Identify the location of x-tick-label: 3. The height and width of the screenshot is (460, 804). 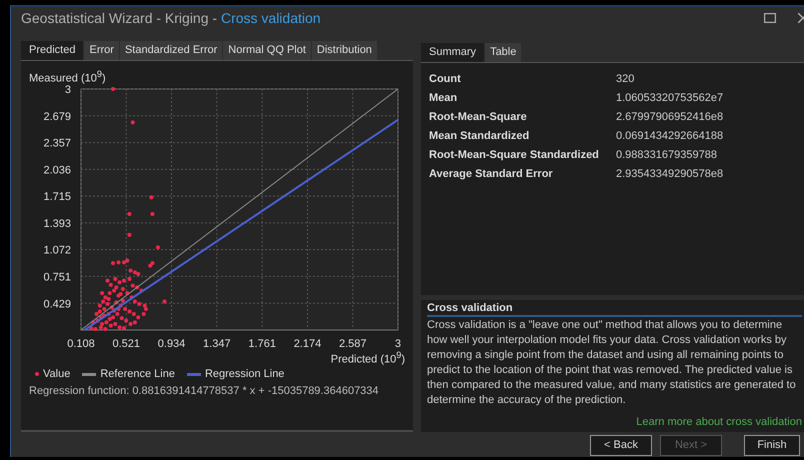
(397, 344).